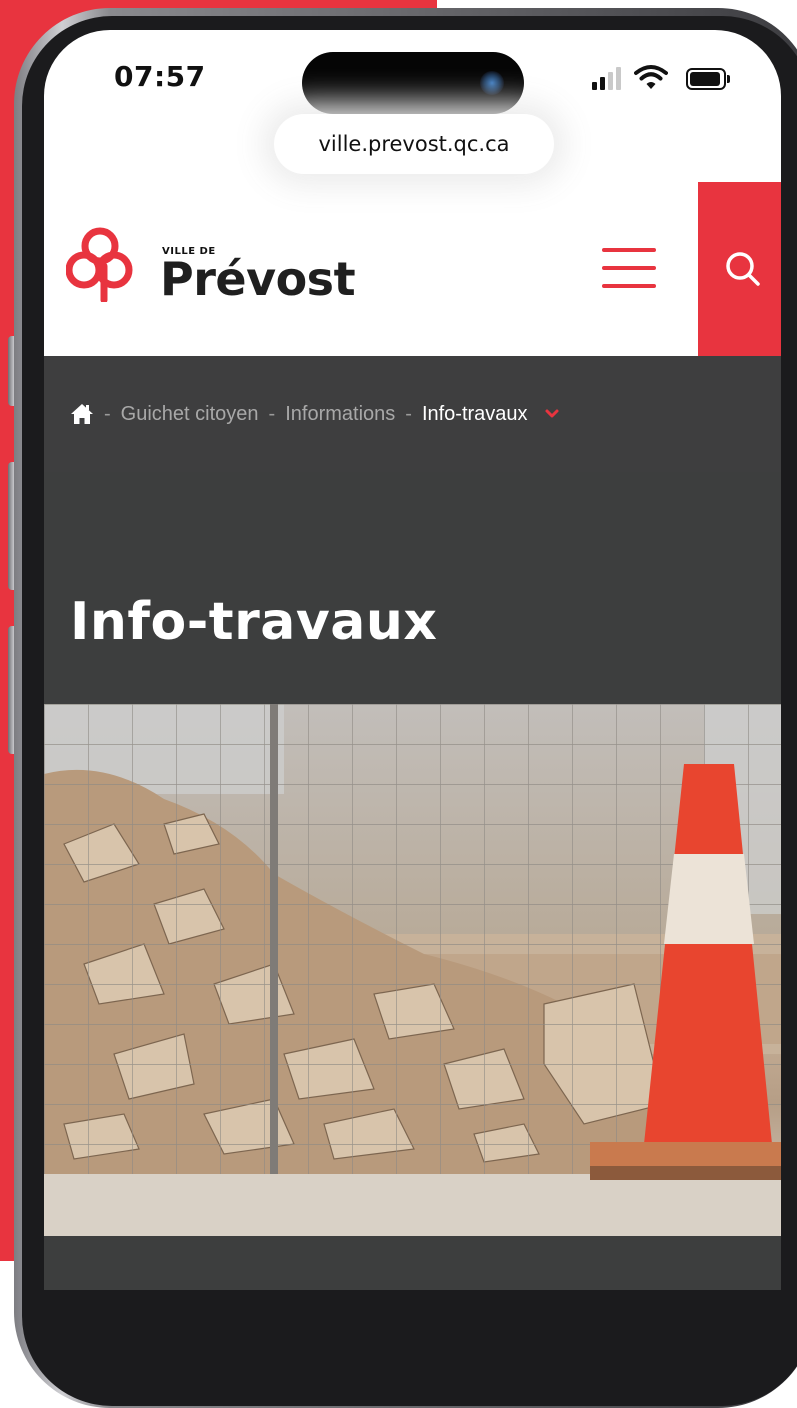  I want to click on wifi-icon, so click(651, 77).